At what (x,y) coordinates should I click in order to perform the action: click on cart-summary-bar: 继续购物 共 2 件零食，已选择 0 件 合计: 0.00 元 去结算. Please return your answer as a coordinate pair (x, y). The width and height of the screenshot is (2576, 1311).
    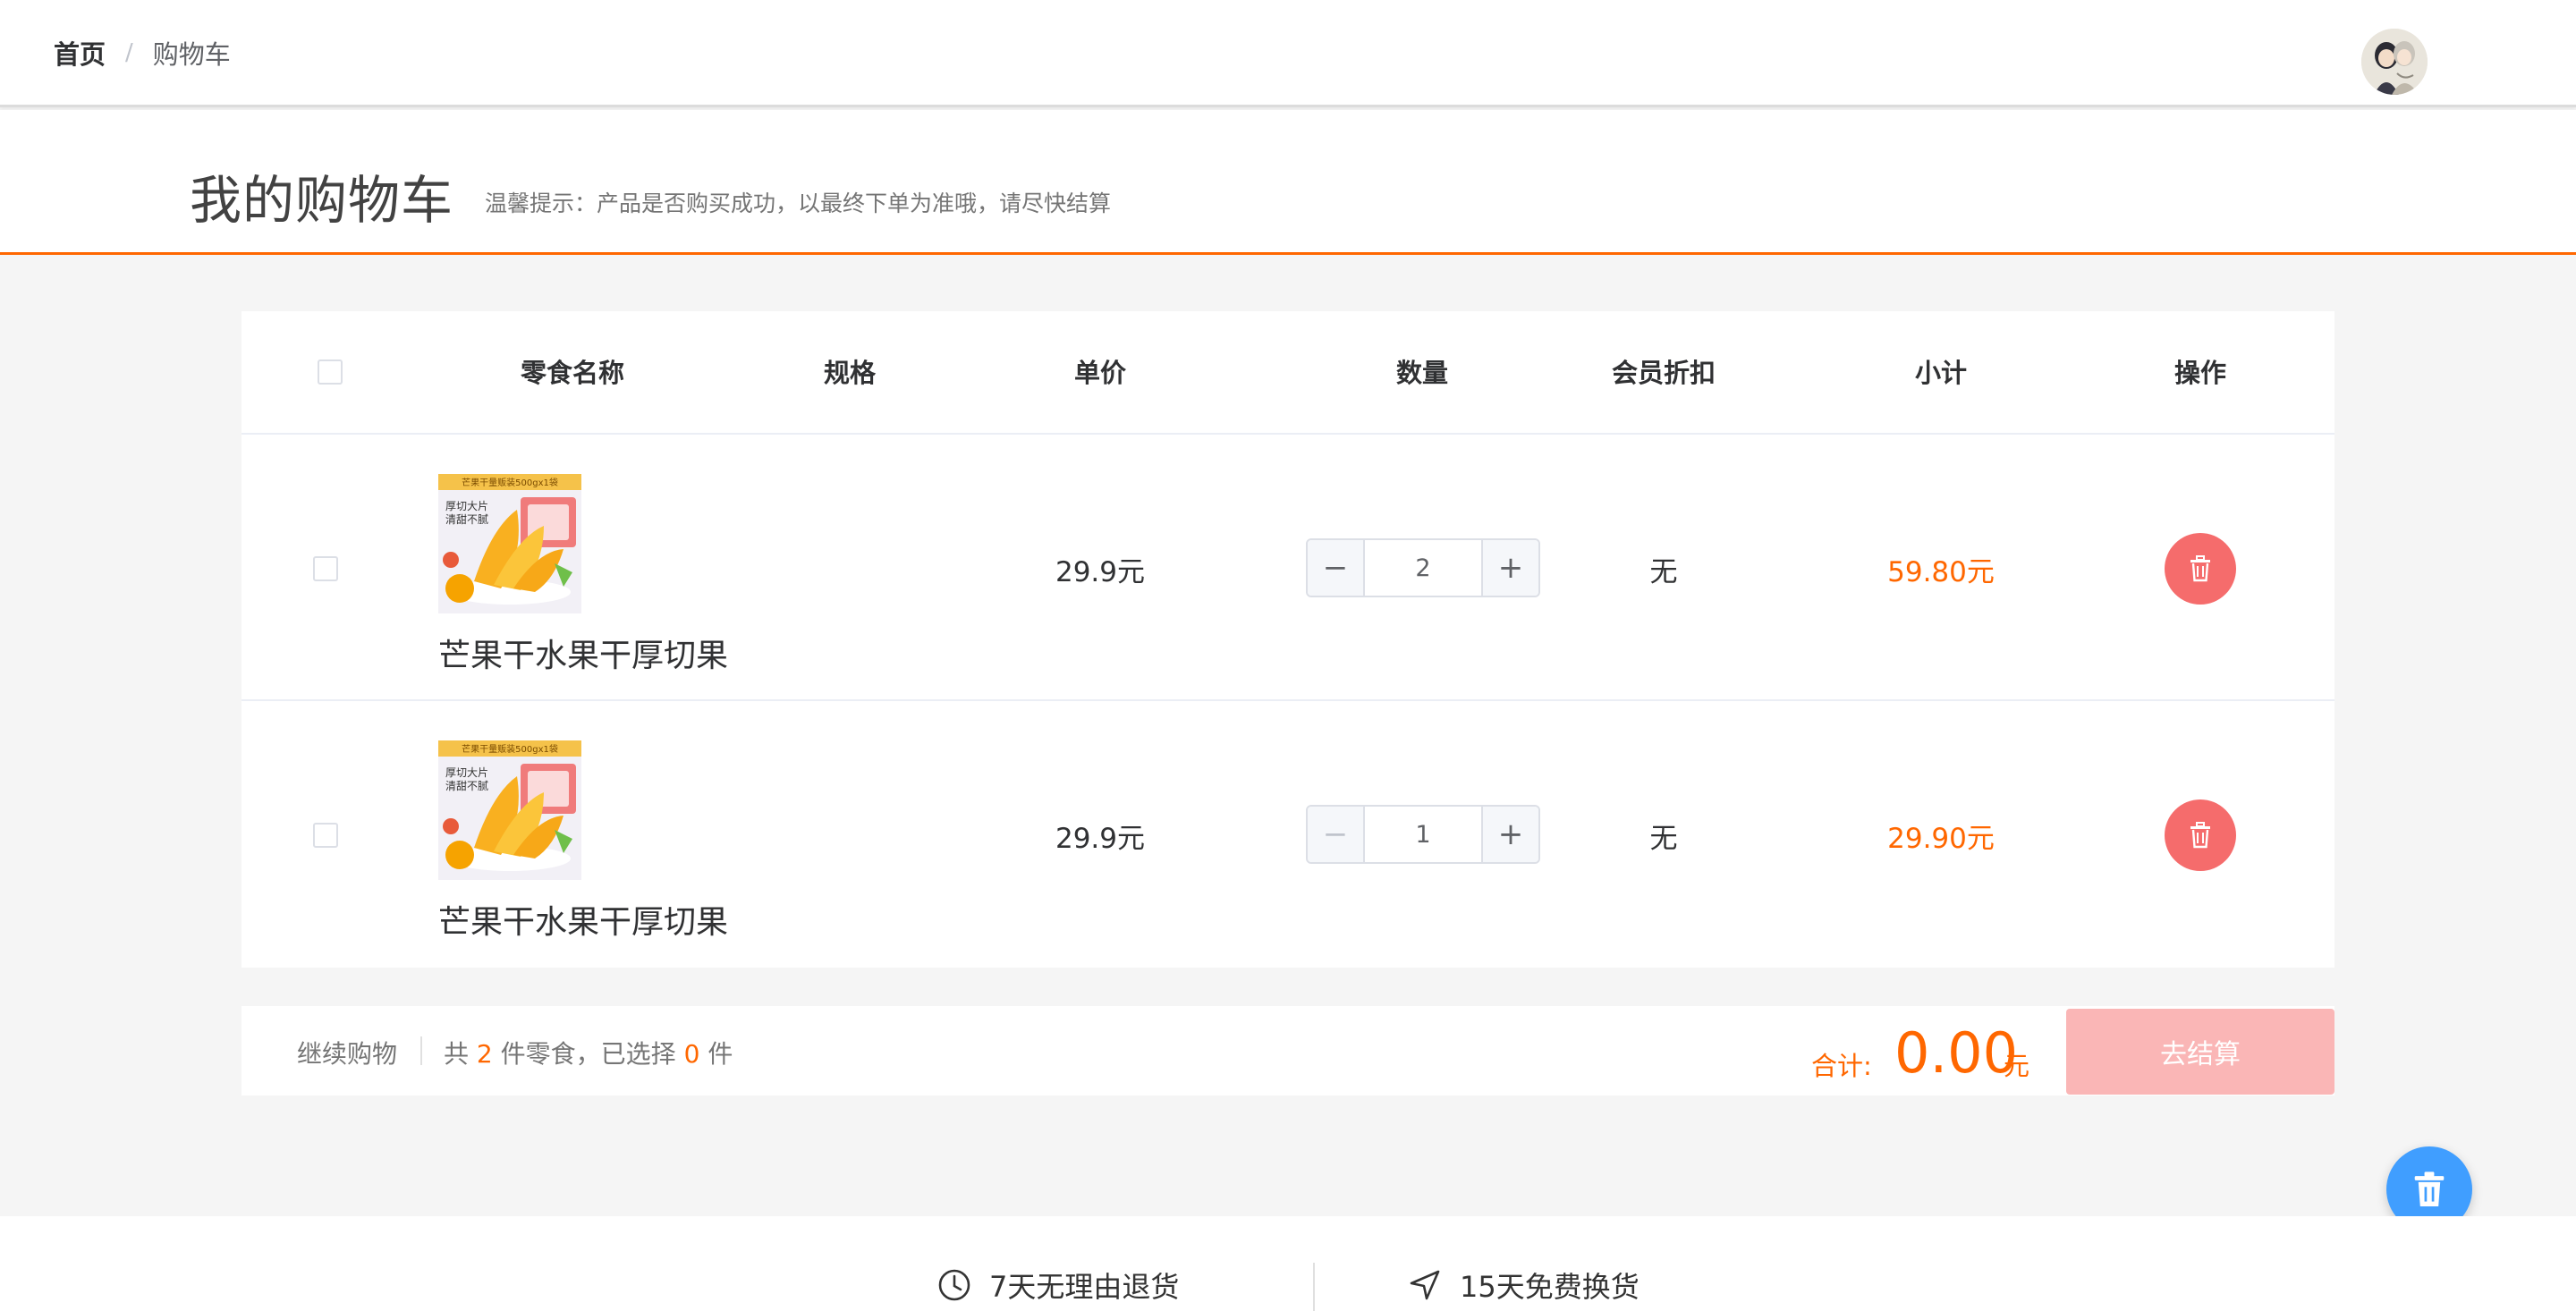
    Looking at the image, I should click on (1288, 1050).